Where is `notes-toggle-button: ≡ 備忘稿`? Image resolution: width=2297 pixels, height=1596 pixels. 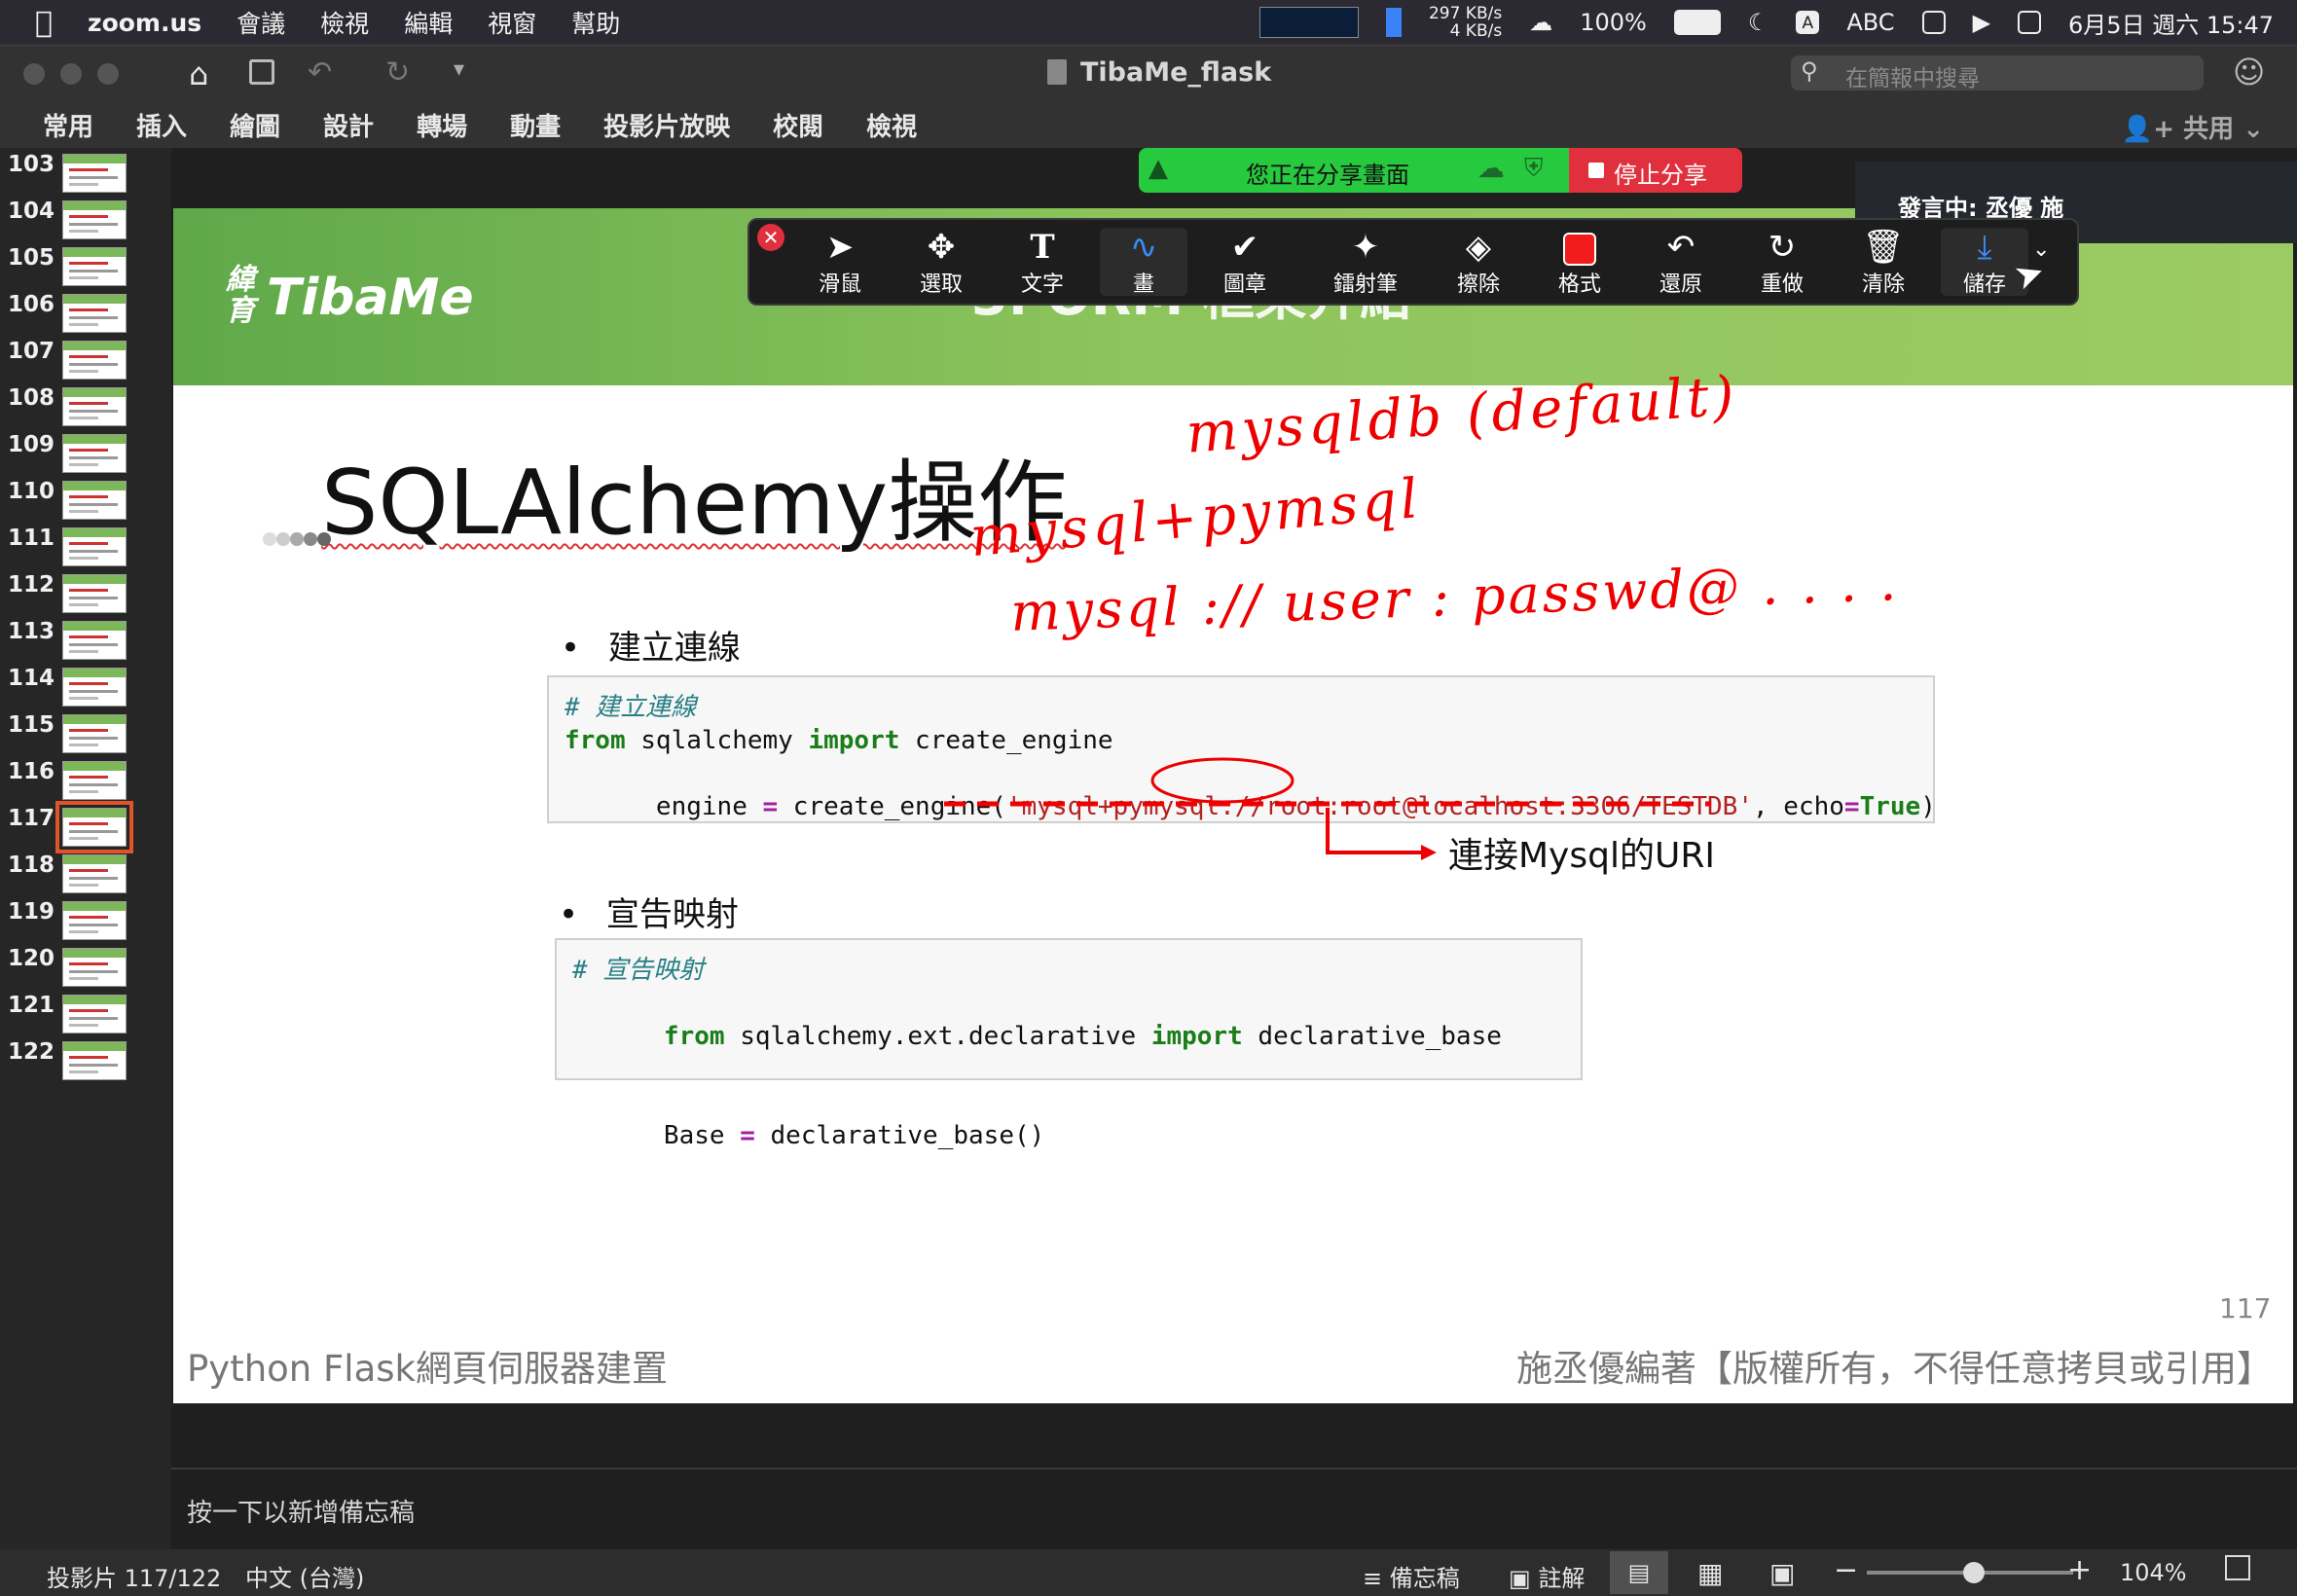
notes-toggle-button: ≡ 備忘稿 is located at coordinates (1411, 1576).